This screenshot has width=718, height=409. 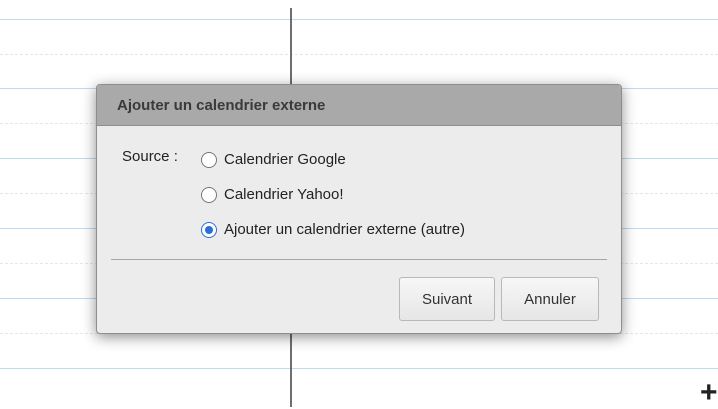 I want to click on radio-label-other: Ajouter un calendrier externe (autre), so click(x=344, y=229).